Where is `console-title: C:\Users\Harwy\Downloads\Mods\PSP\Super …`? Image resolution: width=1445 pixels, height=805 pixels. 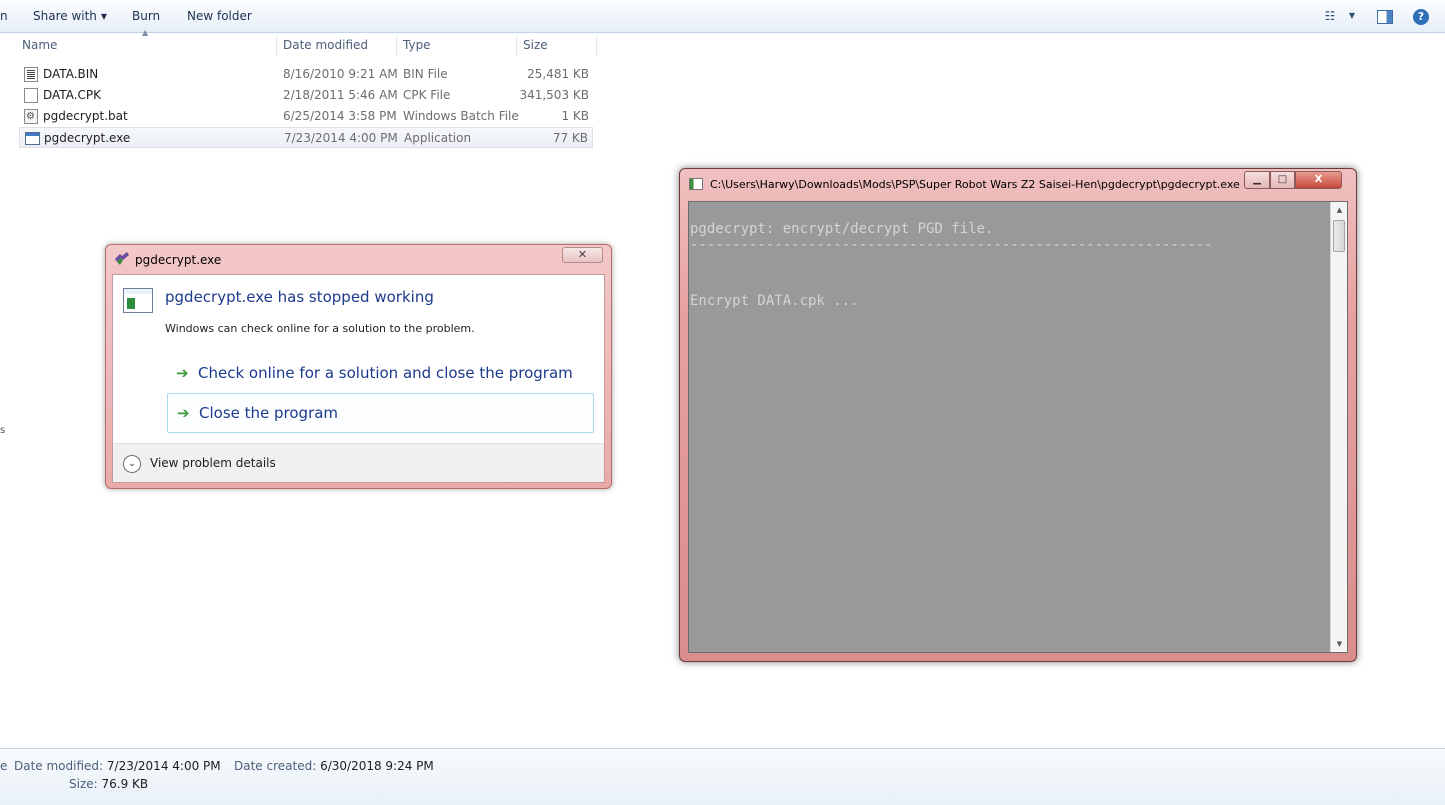 console-title: C:\Users\Harwy\Downloads\Mods\PSP\Super … is located at coordinates (975, 184).